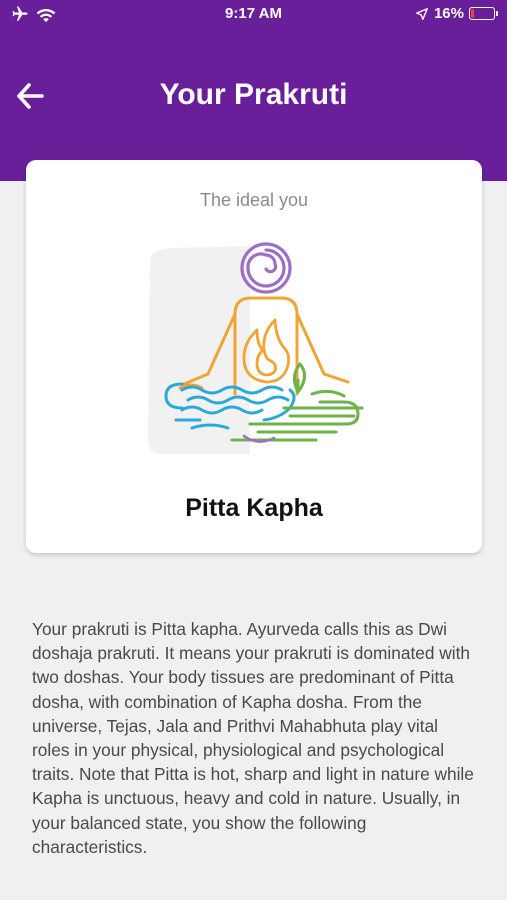 The image size is (507, 900). Describe the element at coordinates (483, 13) in the screenshot. I see `battery-icon` at that location.